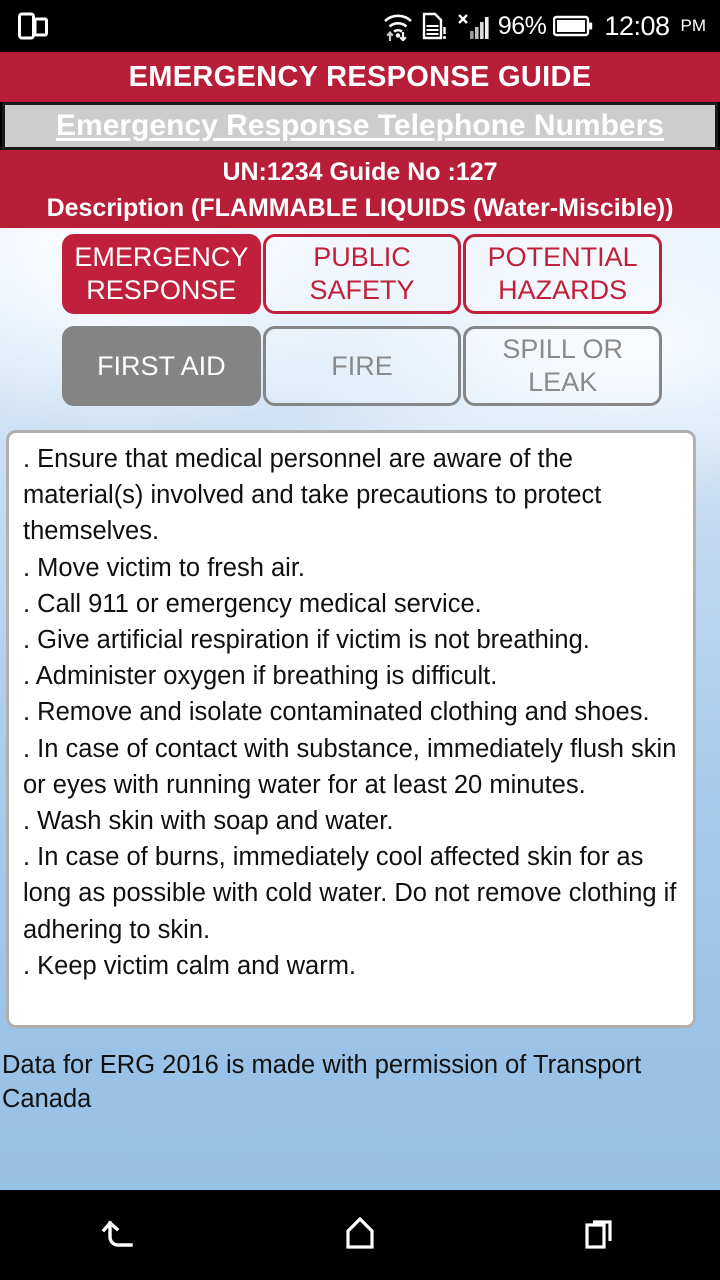 This screenshot has height=1280, width=720. What do you see at coordinates (637, 25) in the screenshot?
I see `status-bar-clock: 12:08` at bounding box center [637, 25].